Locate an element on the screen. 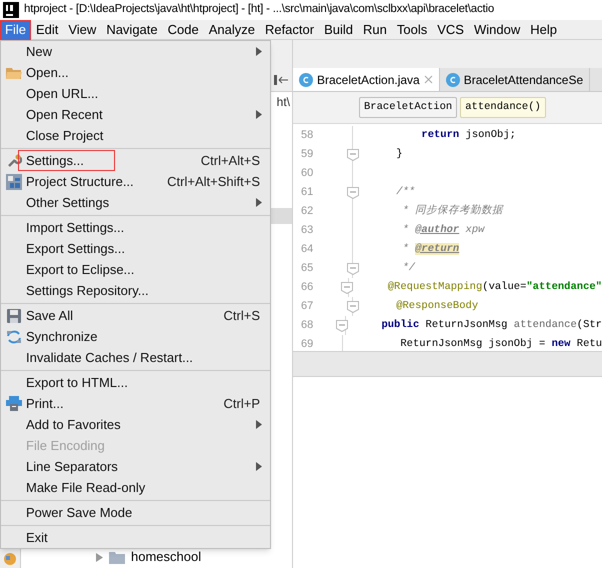  shortcut-label: Ctrl+S is located at coordinates (242, 315).